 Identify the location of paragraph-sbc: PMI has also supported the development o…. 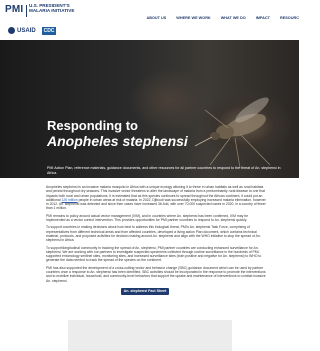
(156, 274).